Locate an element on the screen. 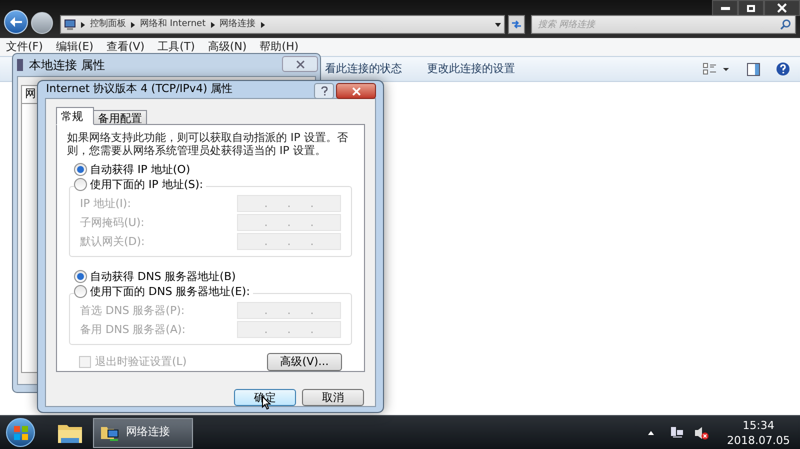  radio-label: 自动获得 DNS 服务器地址(B) is located at coordinates (163, 276).